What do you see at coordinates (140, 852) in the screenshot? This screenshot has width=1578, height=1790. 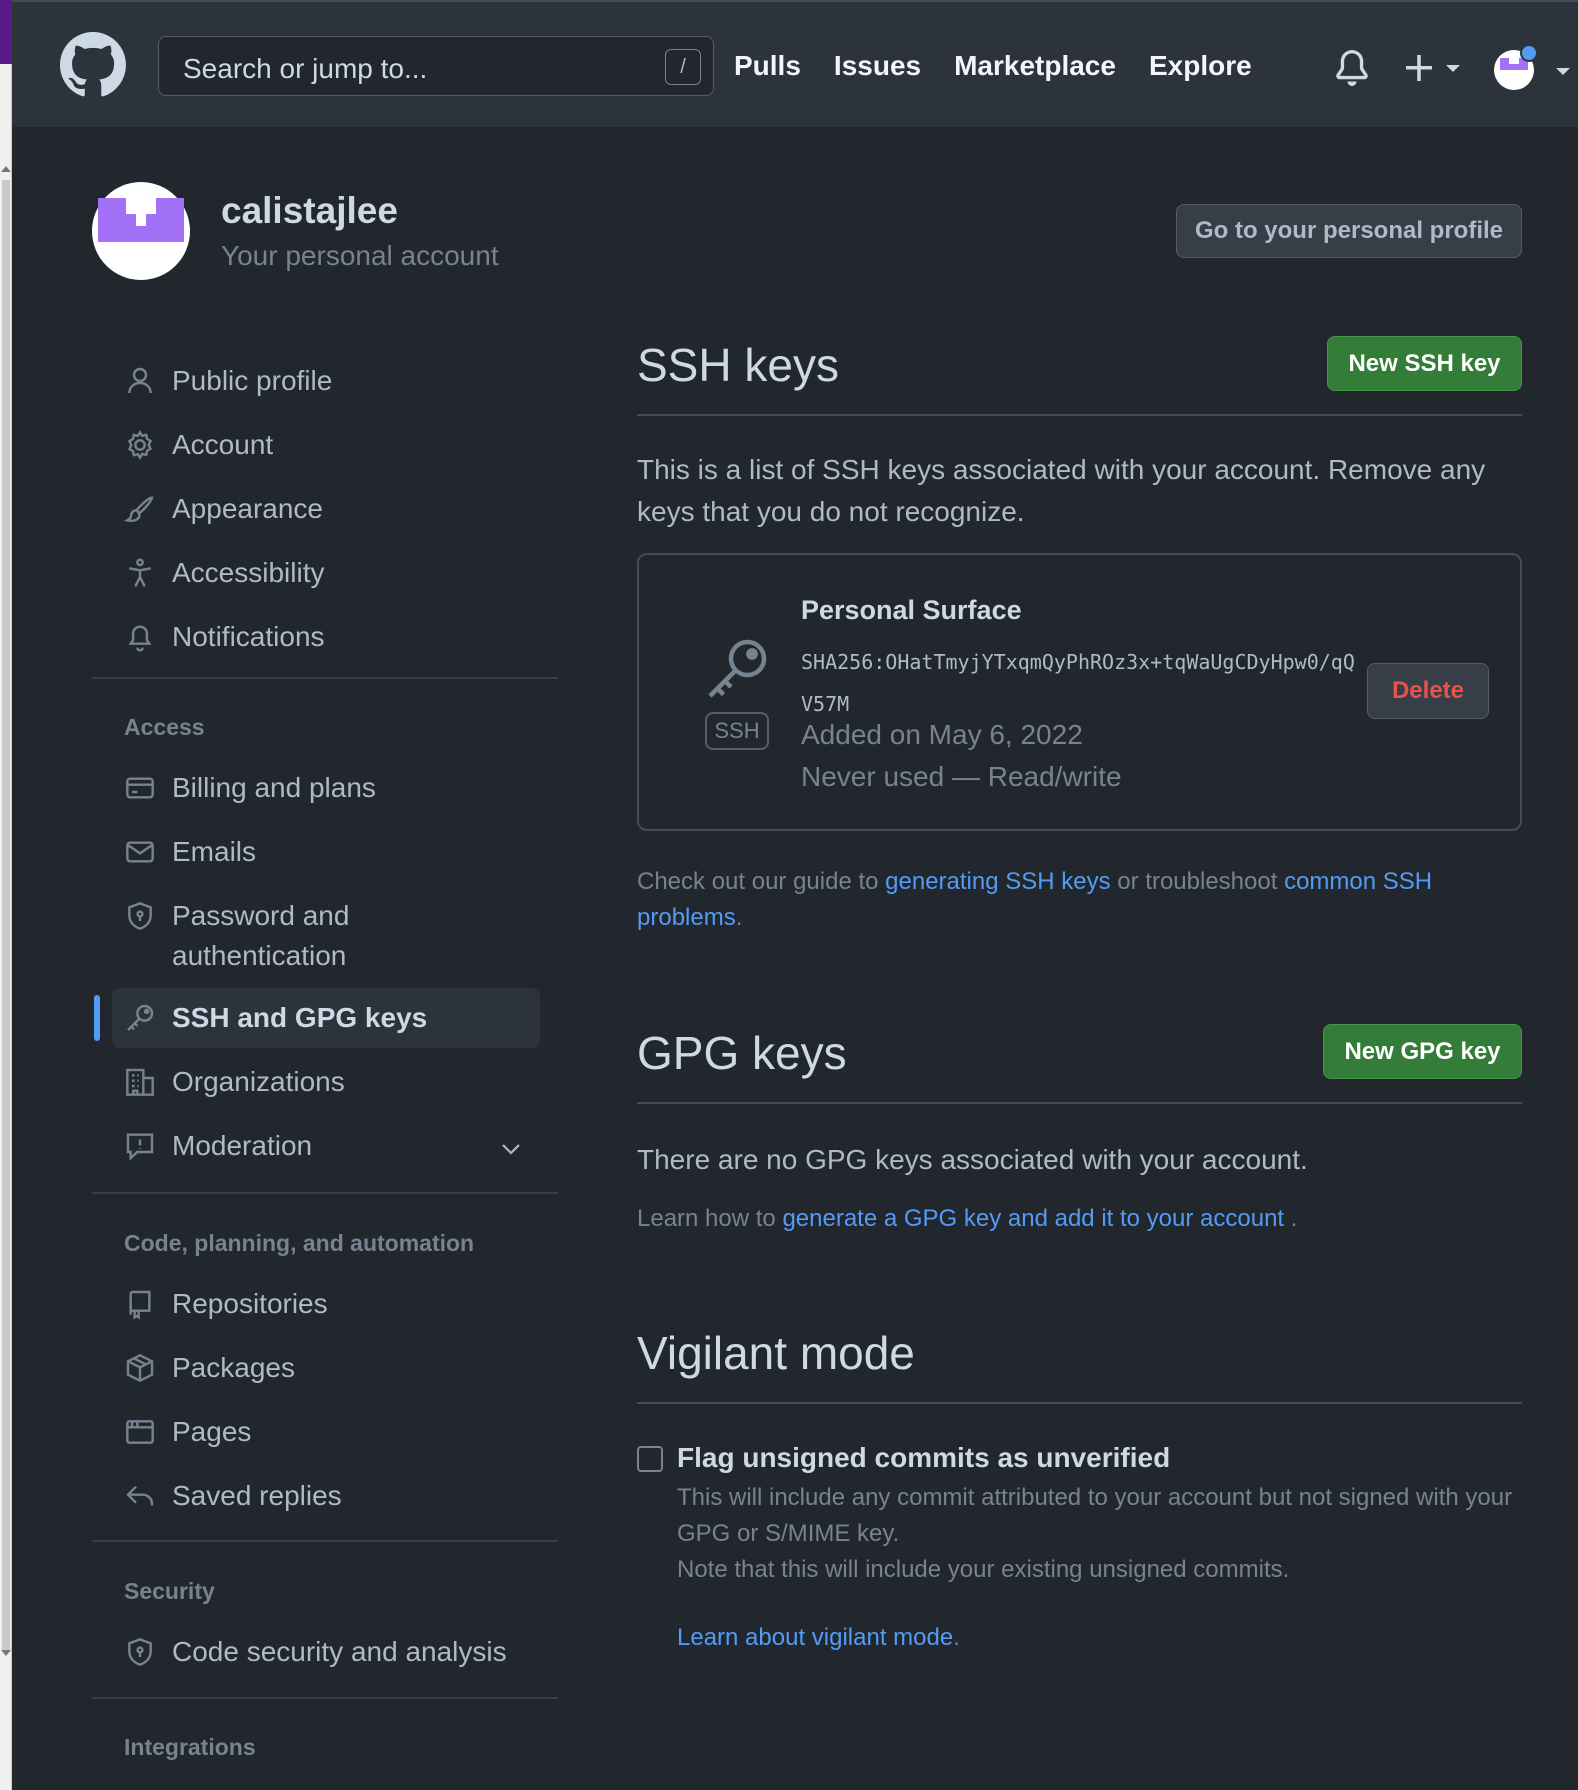 I see `mail-icon` at bounding box center [140, 852].